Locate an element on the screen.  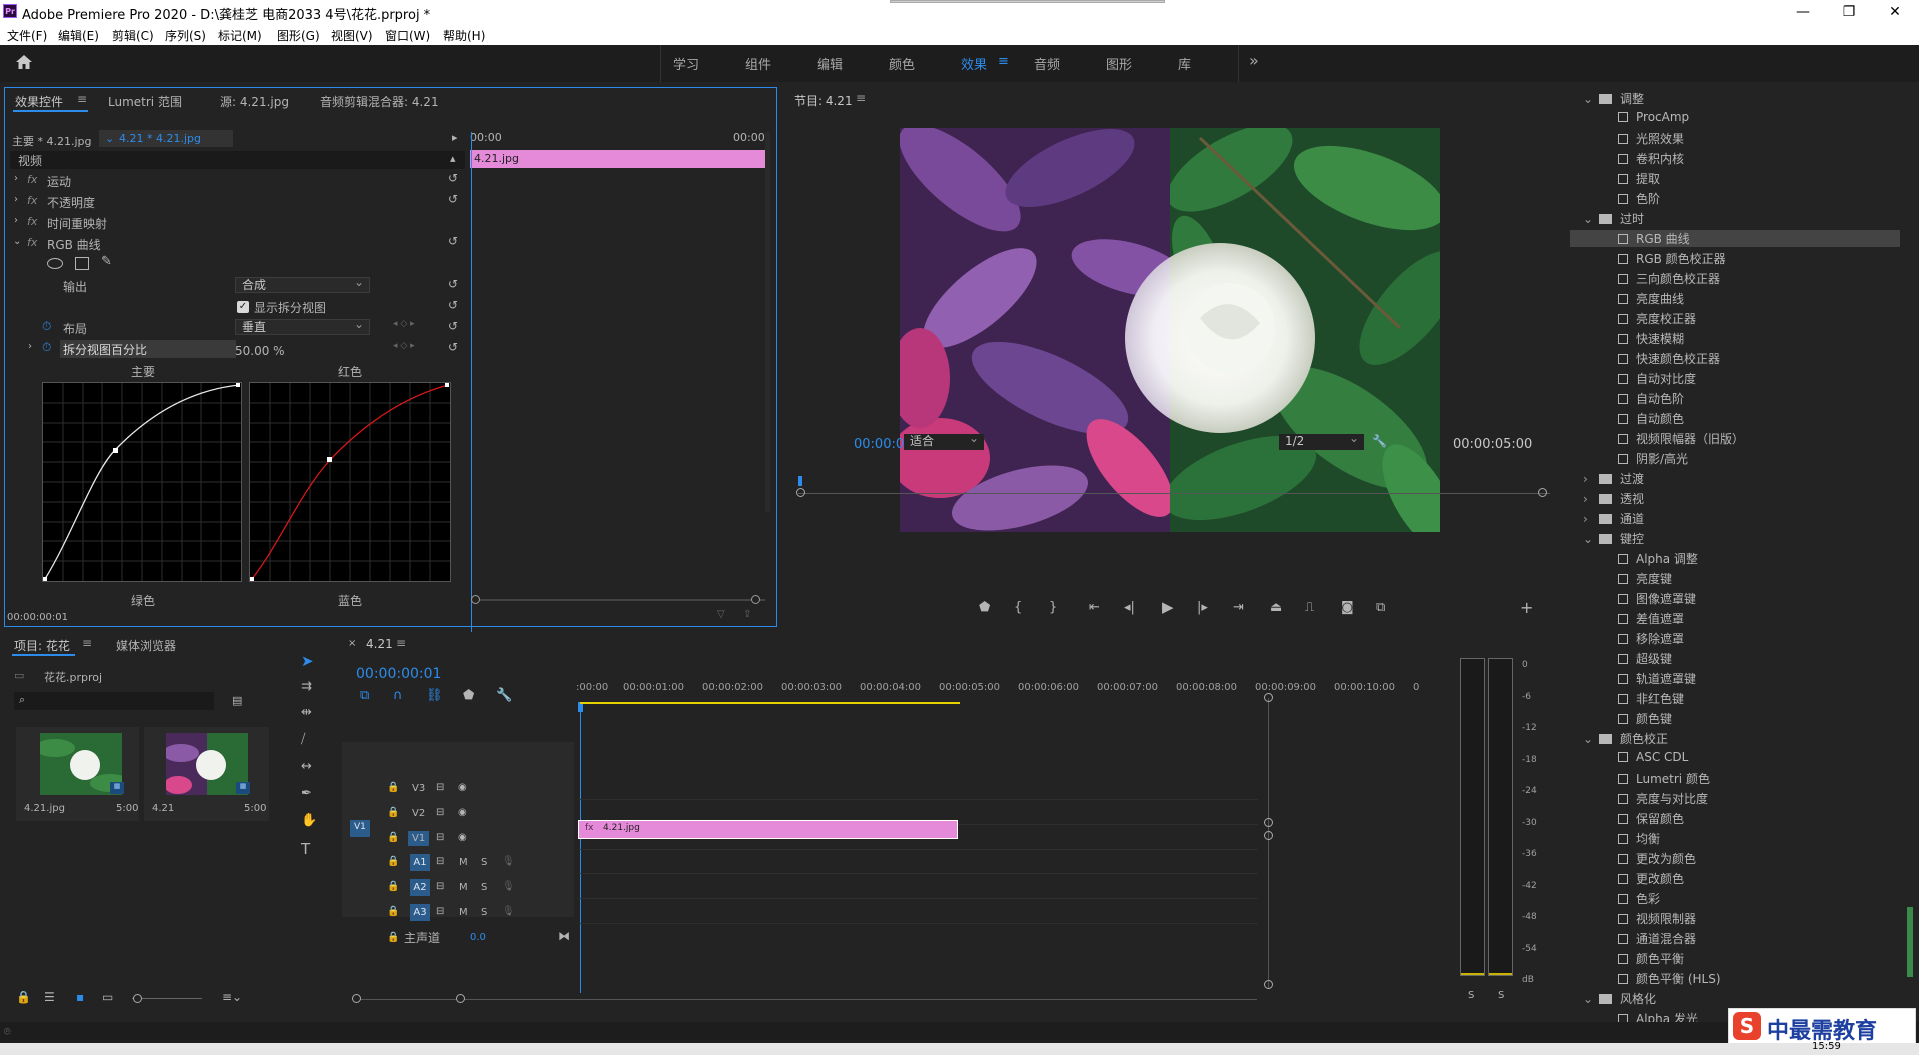
filter-icon: ▽ is located at coordinates (721, 614).